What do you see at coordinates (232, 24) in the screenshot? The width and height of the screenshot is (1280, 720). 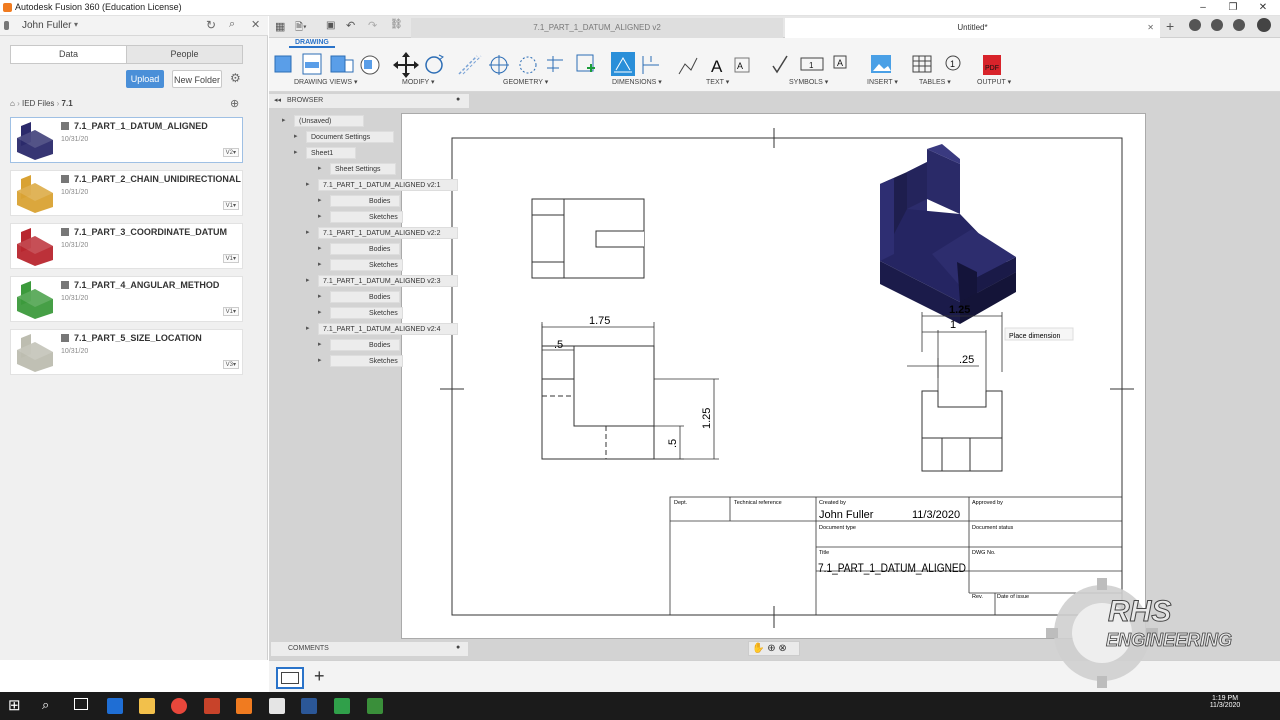 I see `search-icon: ⌕` at bounding box center [232, 24].